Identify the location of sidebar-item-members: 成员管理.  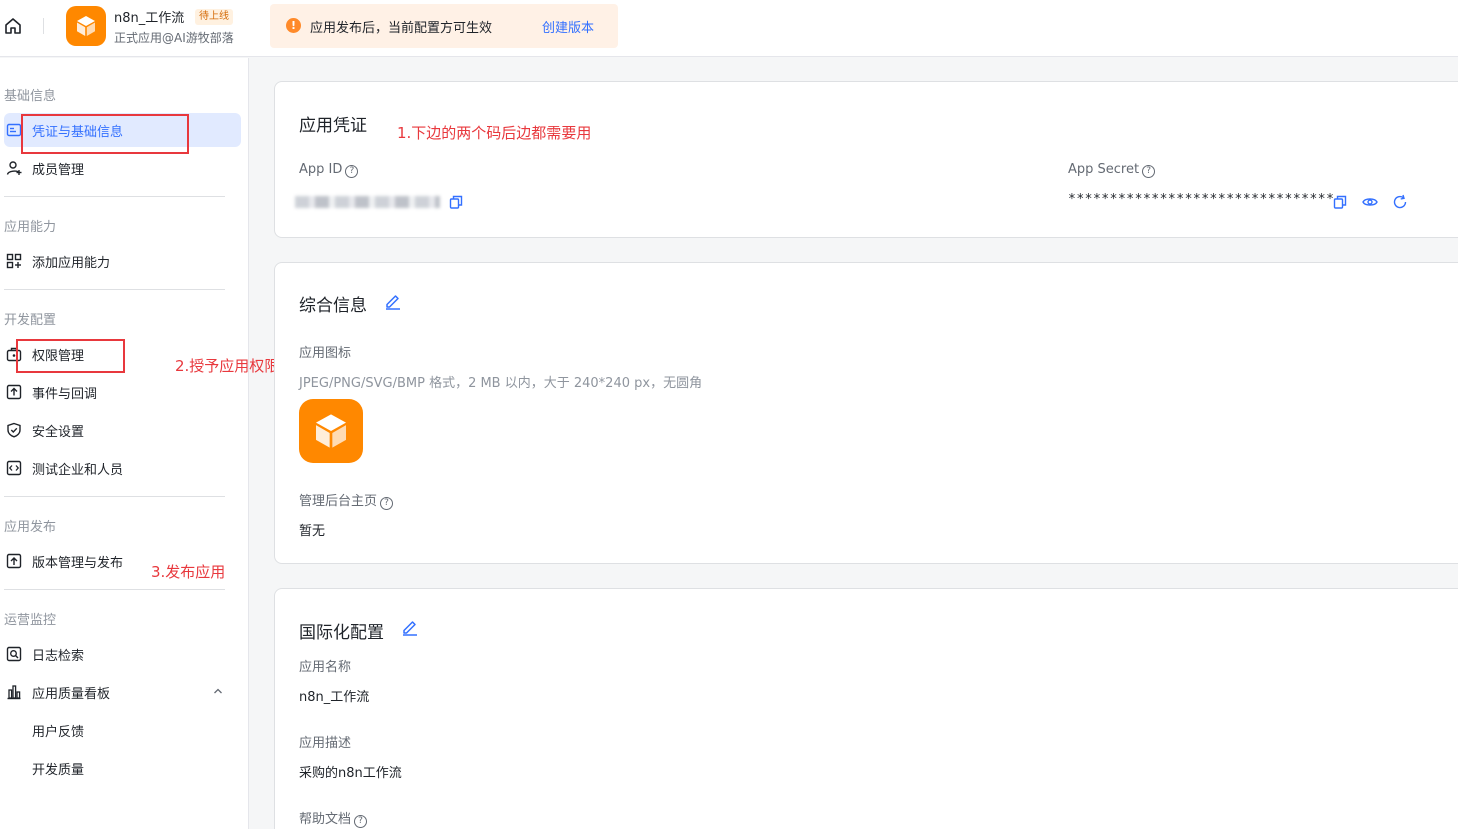
(122, 168).